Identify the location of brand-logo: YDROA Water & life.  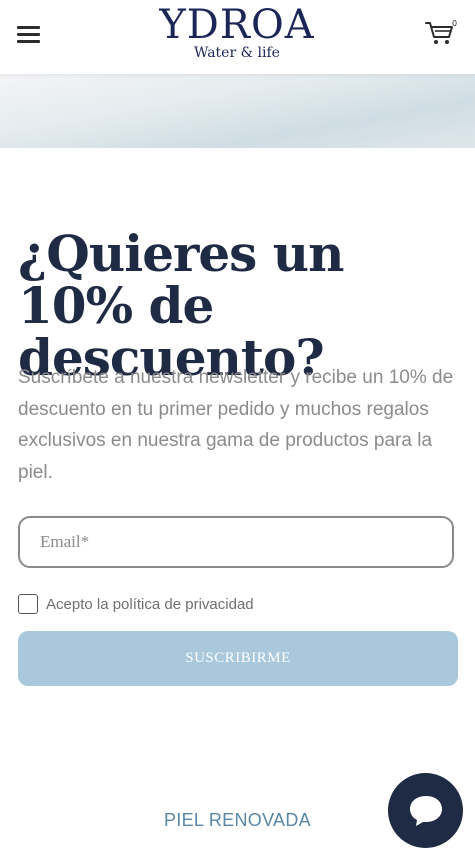
(237, 31).